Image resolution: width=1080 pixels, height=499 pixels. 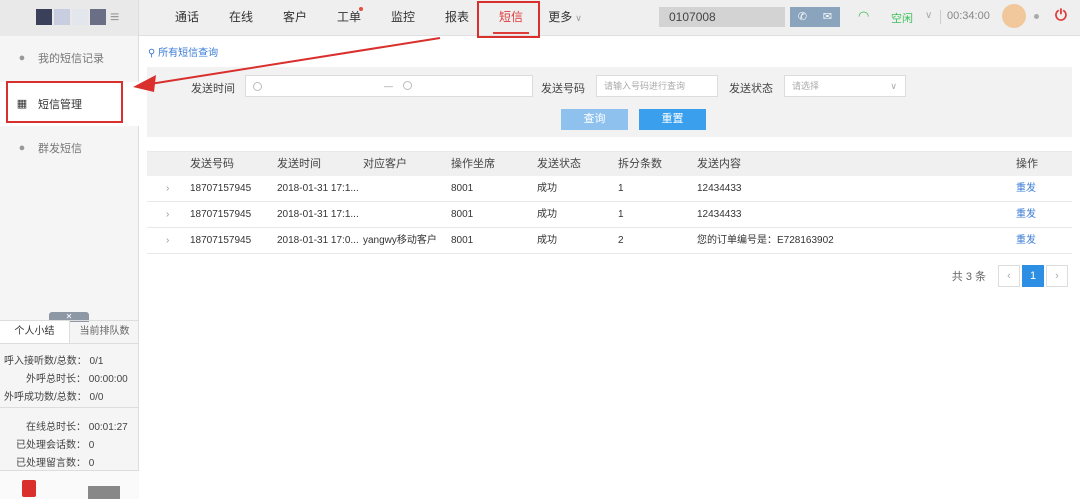 What do you see at coordinates (54, 361) in the screenshot?
I see `stat-inbound: 呼入接听数/总数： 0/1` at bounding box center [54, 361].